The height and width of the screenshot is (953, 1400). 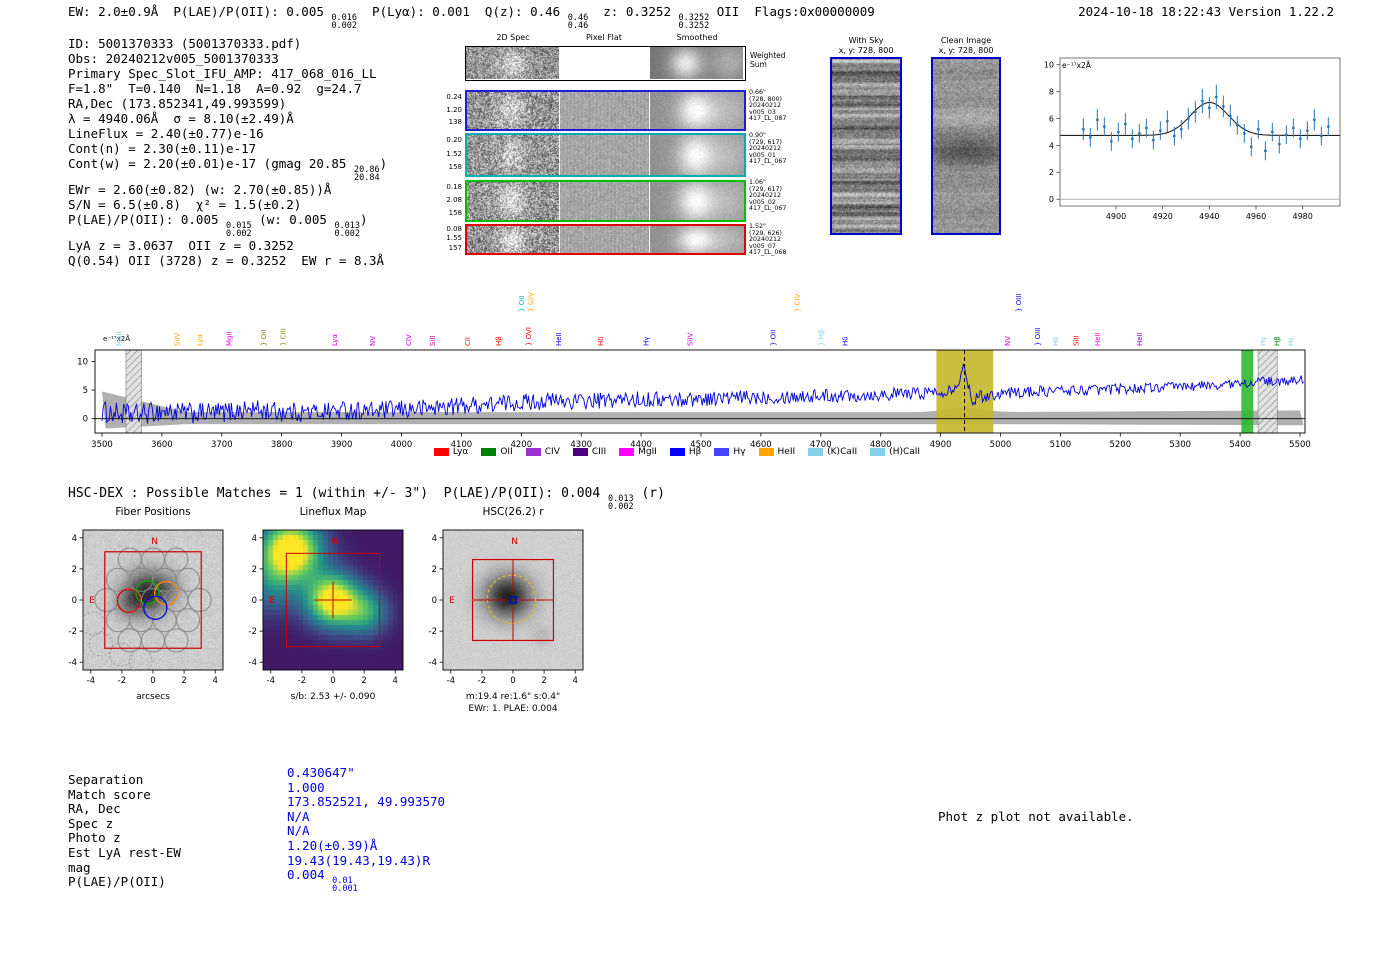 I want to click on axis-value: 2.08, so click(x=454, y=200).